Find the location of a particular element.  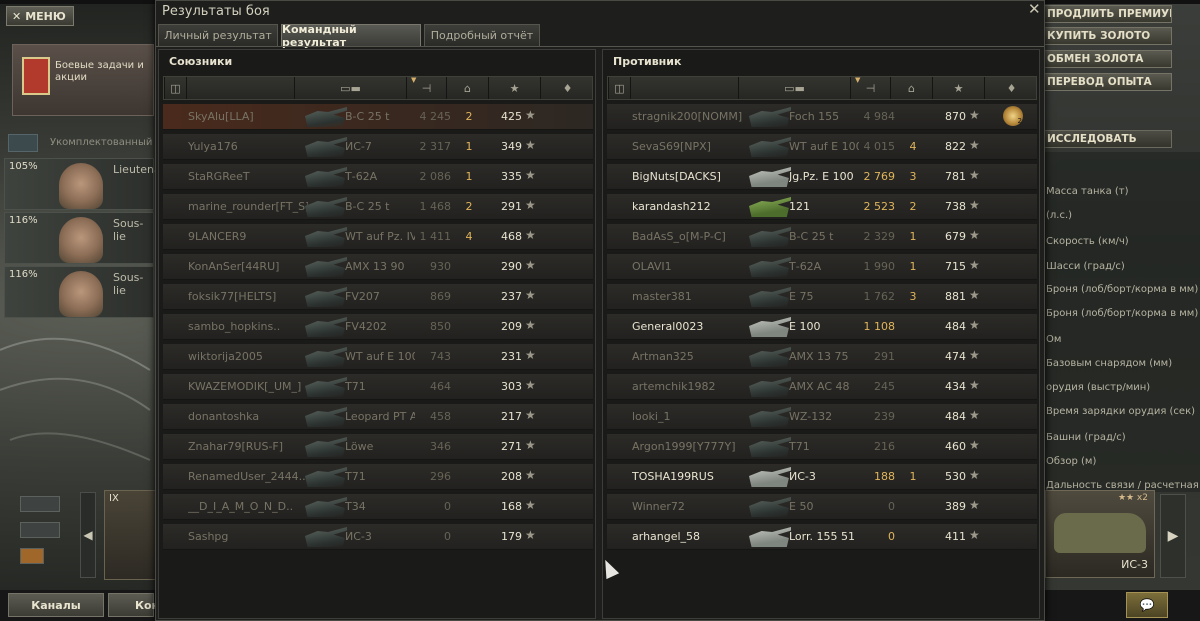

table-row: Sashpg ИС-3 0 179 ★ is located at coordinates (378, 537).